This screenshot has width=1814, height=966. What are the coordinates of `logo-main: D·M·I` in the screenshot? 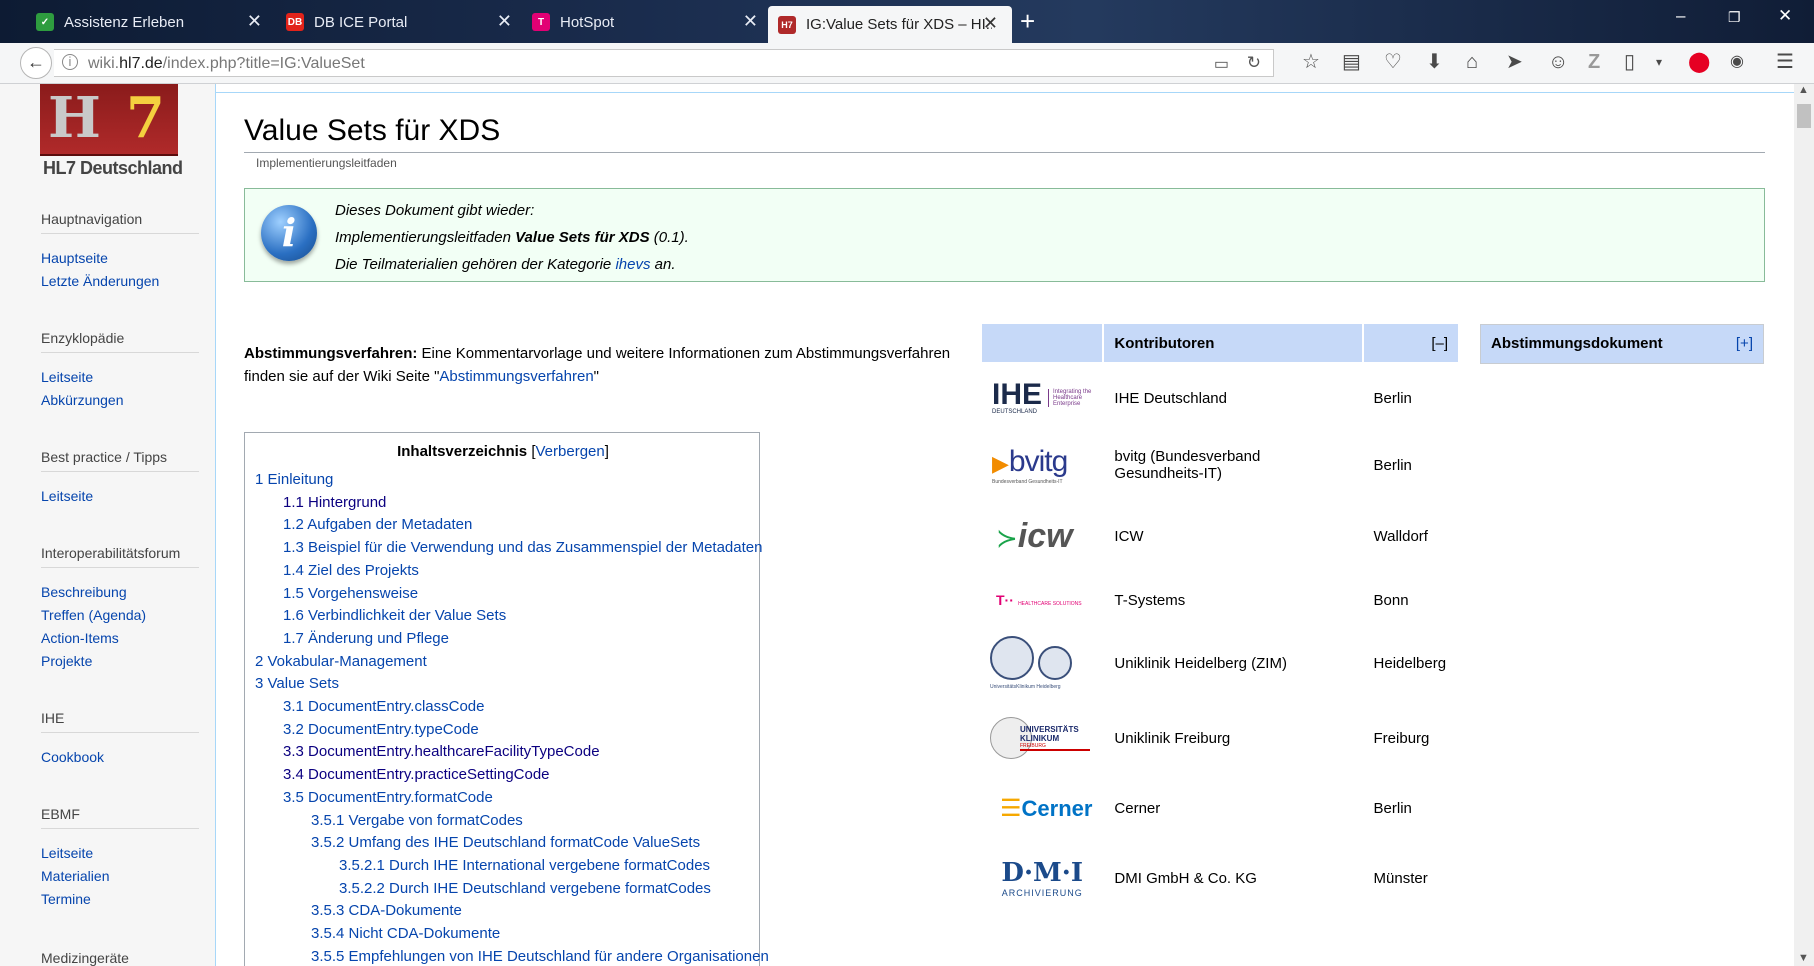 It's located at (1042, 873).